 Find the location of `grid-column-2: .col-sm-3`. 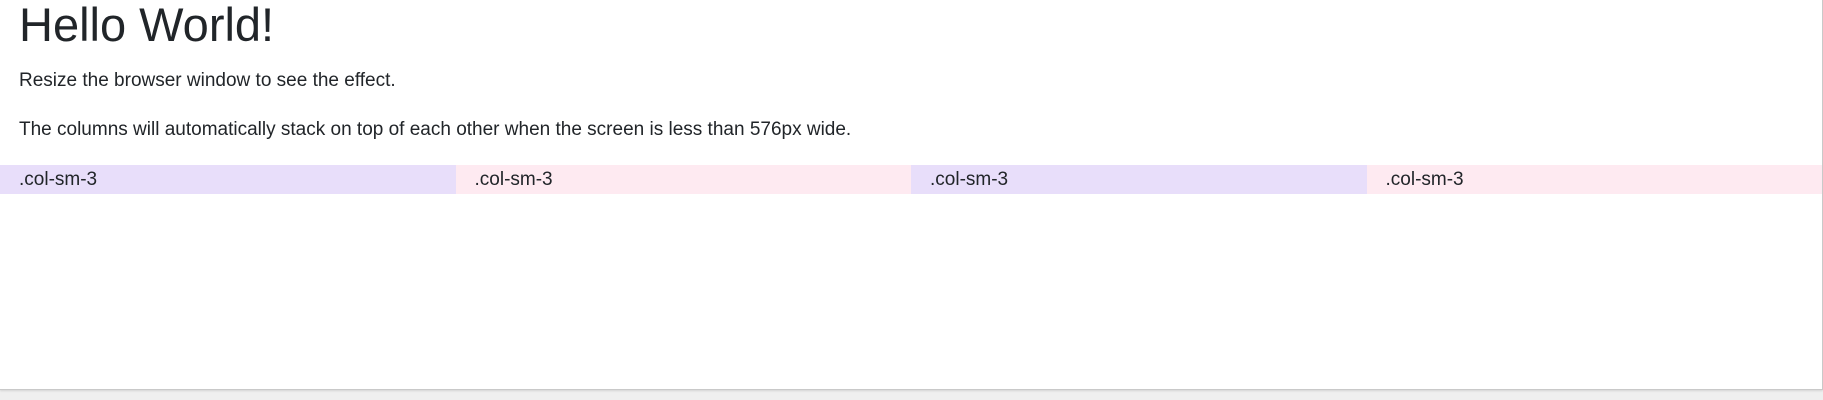

grid-column-2: .col-sm-3 is located at coordinates (683, 179).